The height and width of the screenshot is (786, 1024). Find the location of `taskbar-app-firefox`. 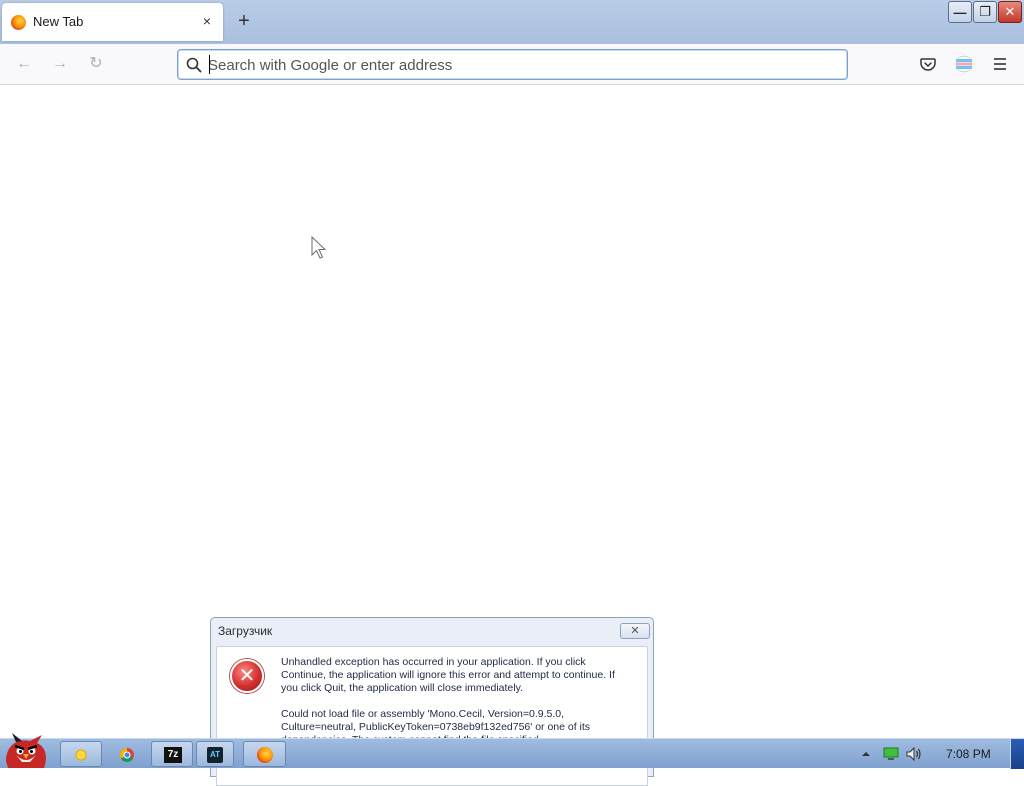

taskbar-app-firefox is located at coordinates (264, 754).